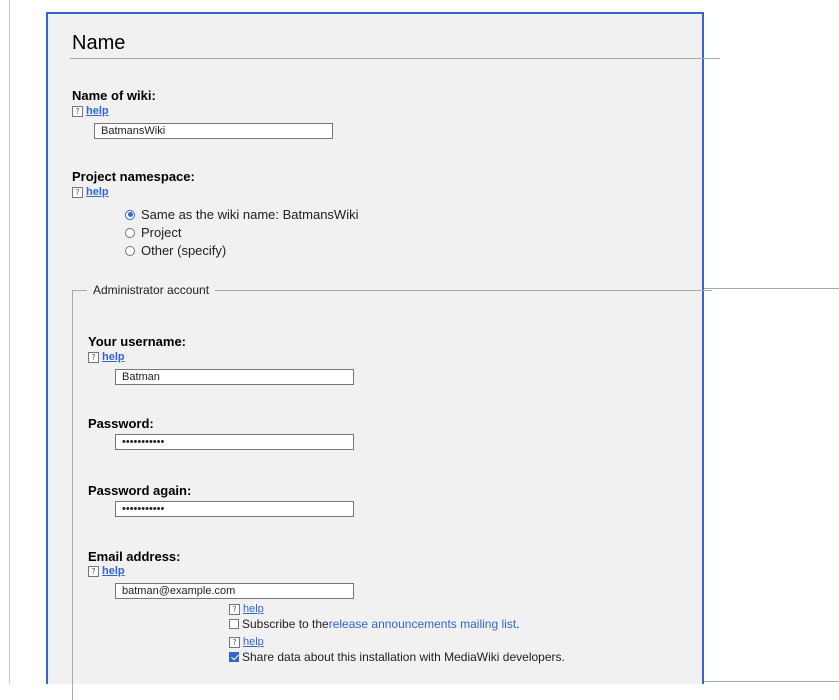 The image size is (839, 700). I want to click on namespace-option-label: Same as the wiki name: BatmansWiki, so click(250, 214).